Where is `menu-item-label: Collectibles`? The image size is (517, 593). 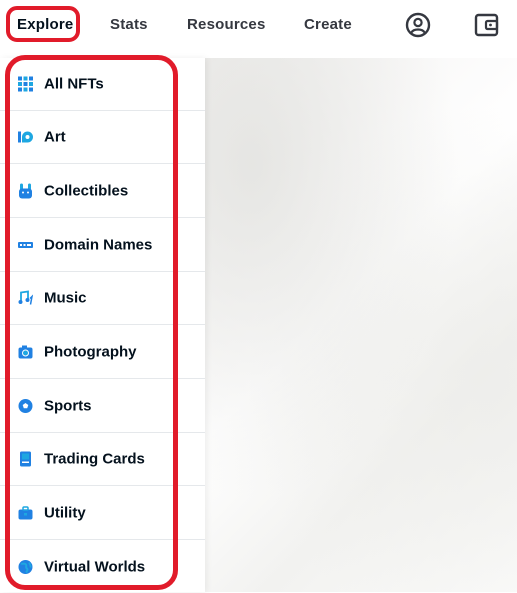
menu-item-label: Collectibles is located at coordinates (86, 191).